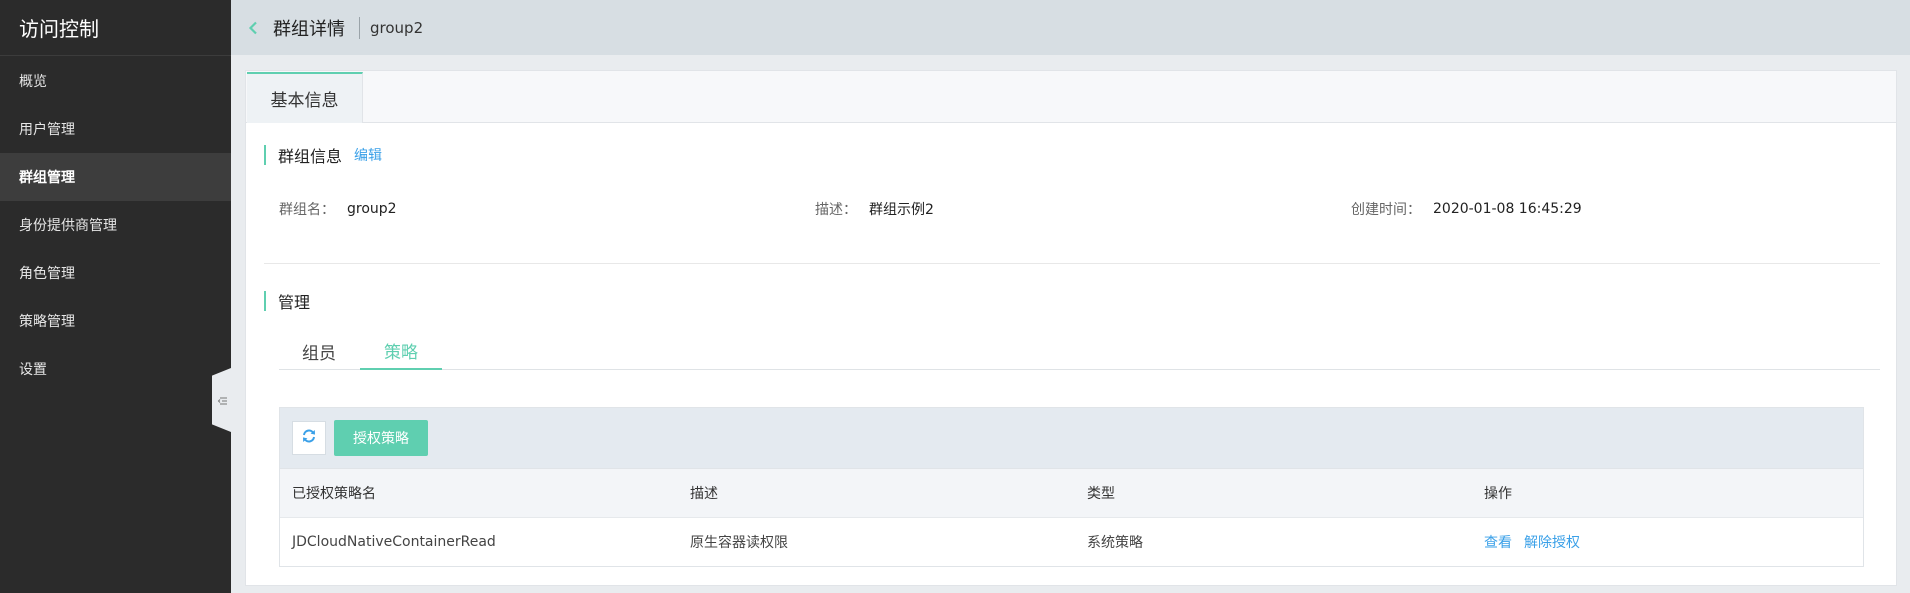 The height and width of the screenshot is (593, 1910). What do you see at coordinates (115, 273) in the screenshot?
I see `sidebar-item-roles: 角色管理` at bounding box center [115, 273].